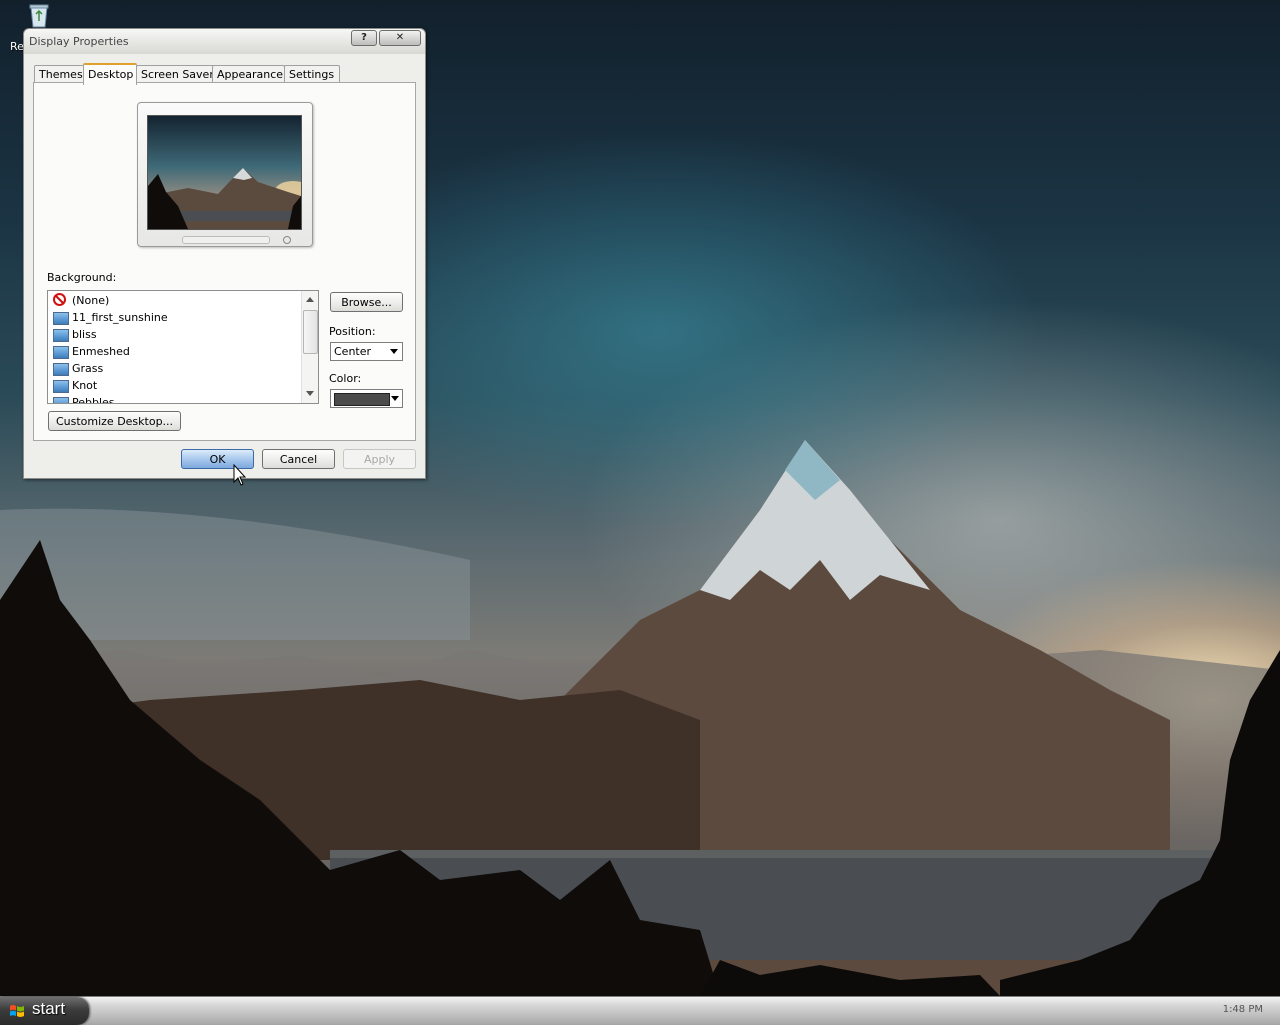 The height and width of the screenshot is (1025, 1280). I want to click on position-value: Center, so click(353, 351).